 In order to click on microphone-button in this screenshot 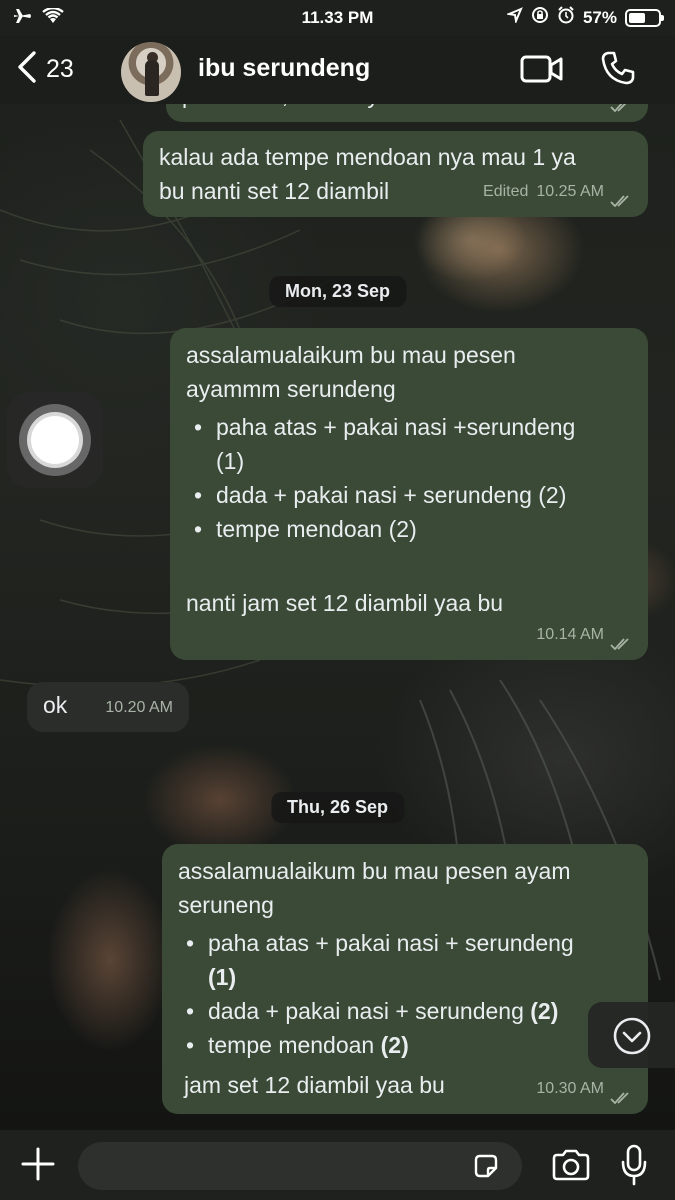, I will do `click(634, 1167)`.